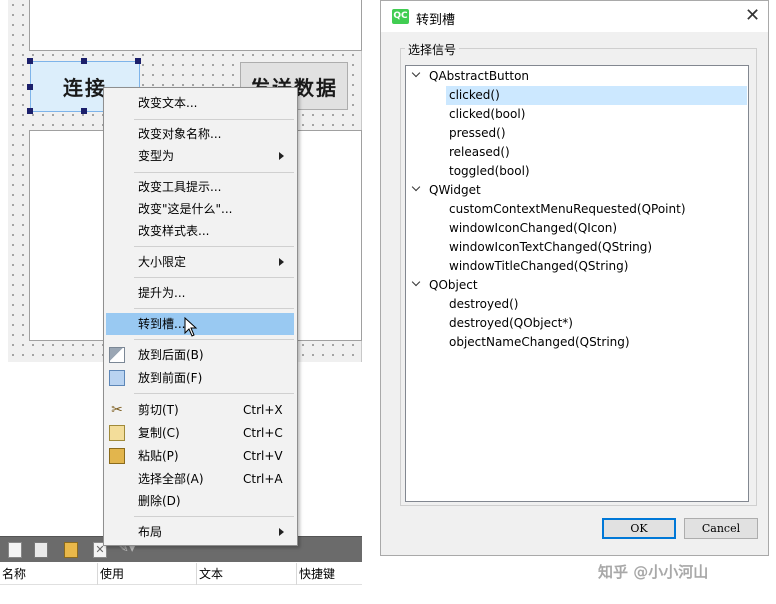  Describe the element at coordinates (263, 479) in the screenshot. I see `menu-item-shortcut: Ctrl+A` at that location.